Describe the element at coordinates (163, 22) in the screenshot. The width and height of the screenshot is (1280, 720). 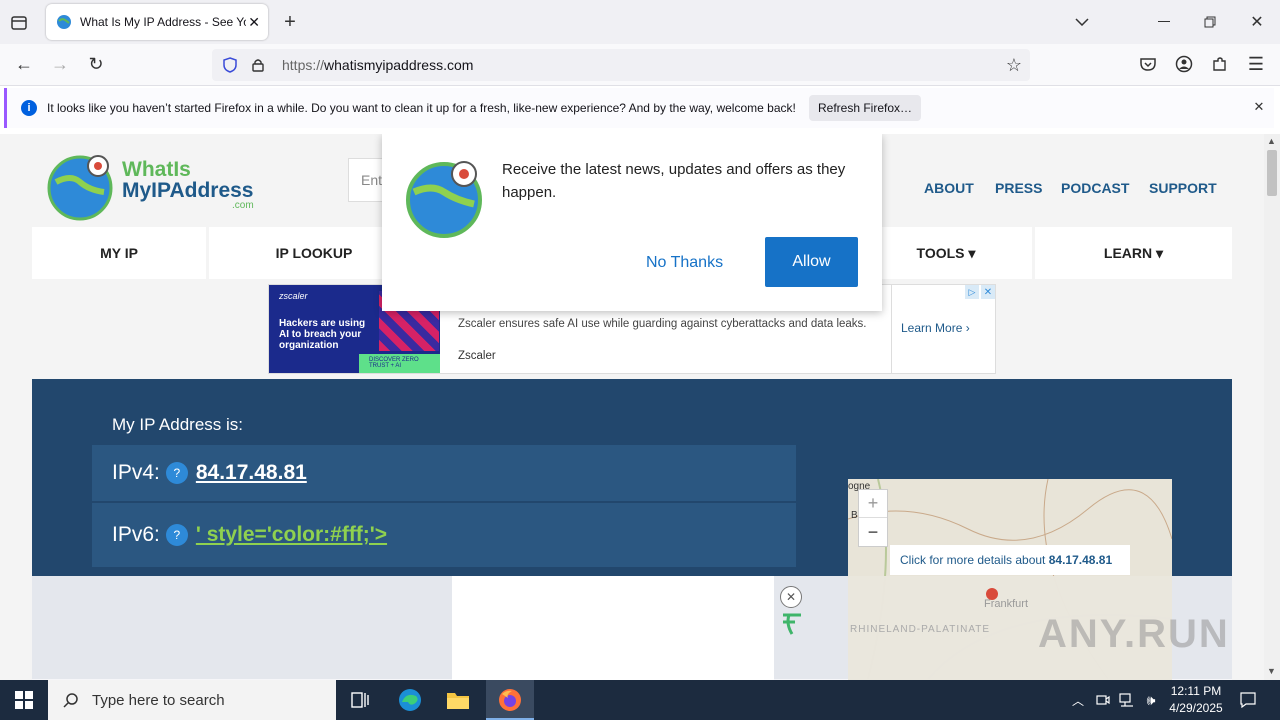
I see `tab-title: What Is My IP Address - See Your` at that location.